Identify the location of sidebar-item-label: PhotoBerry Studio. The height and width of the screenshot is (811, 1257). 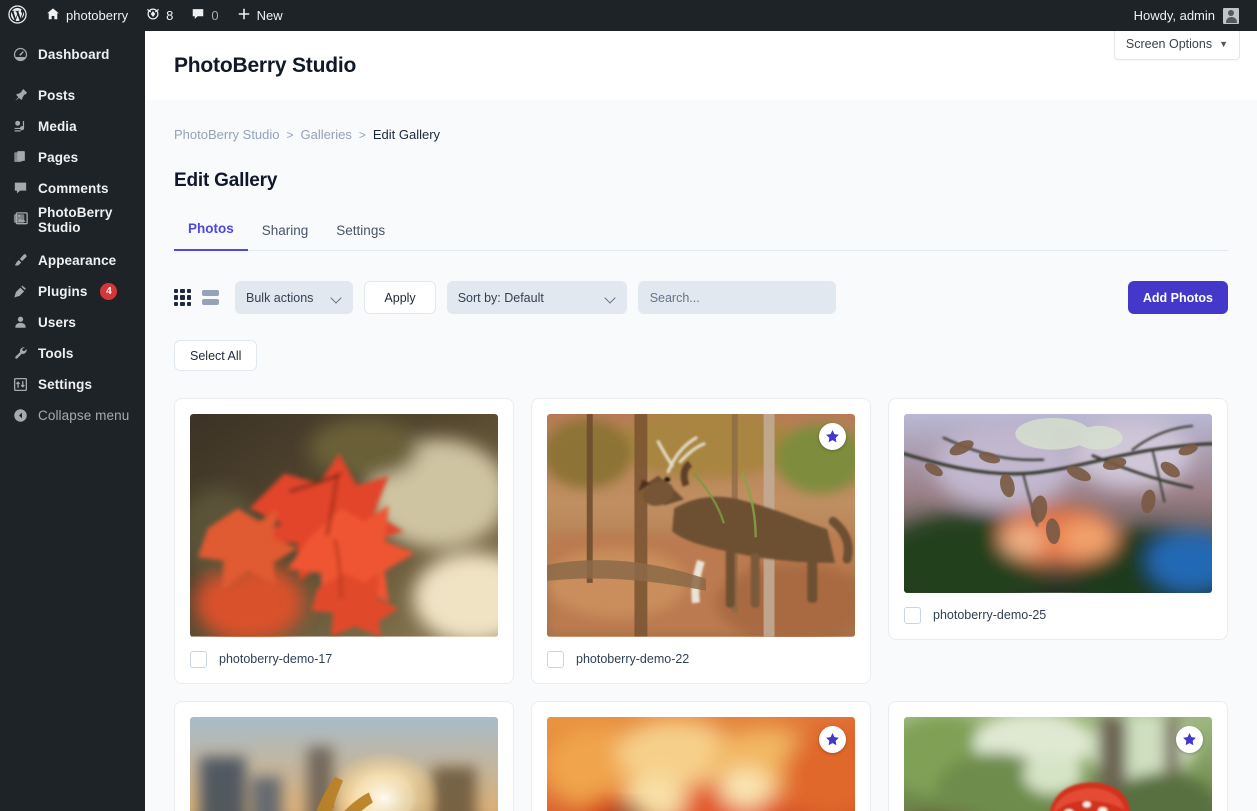
(75, 219).